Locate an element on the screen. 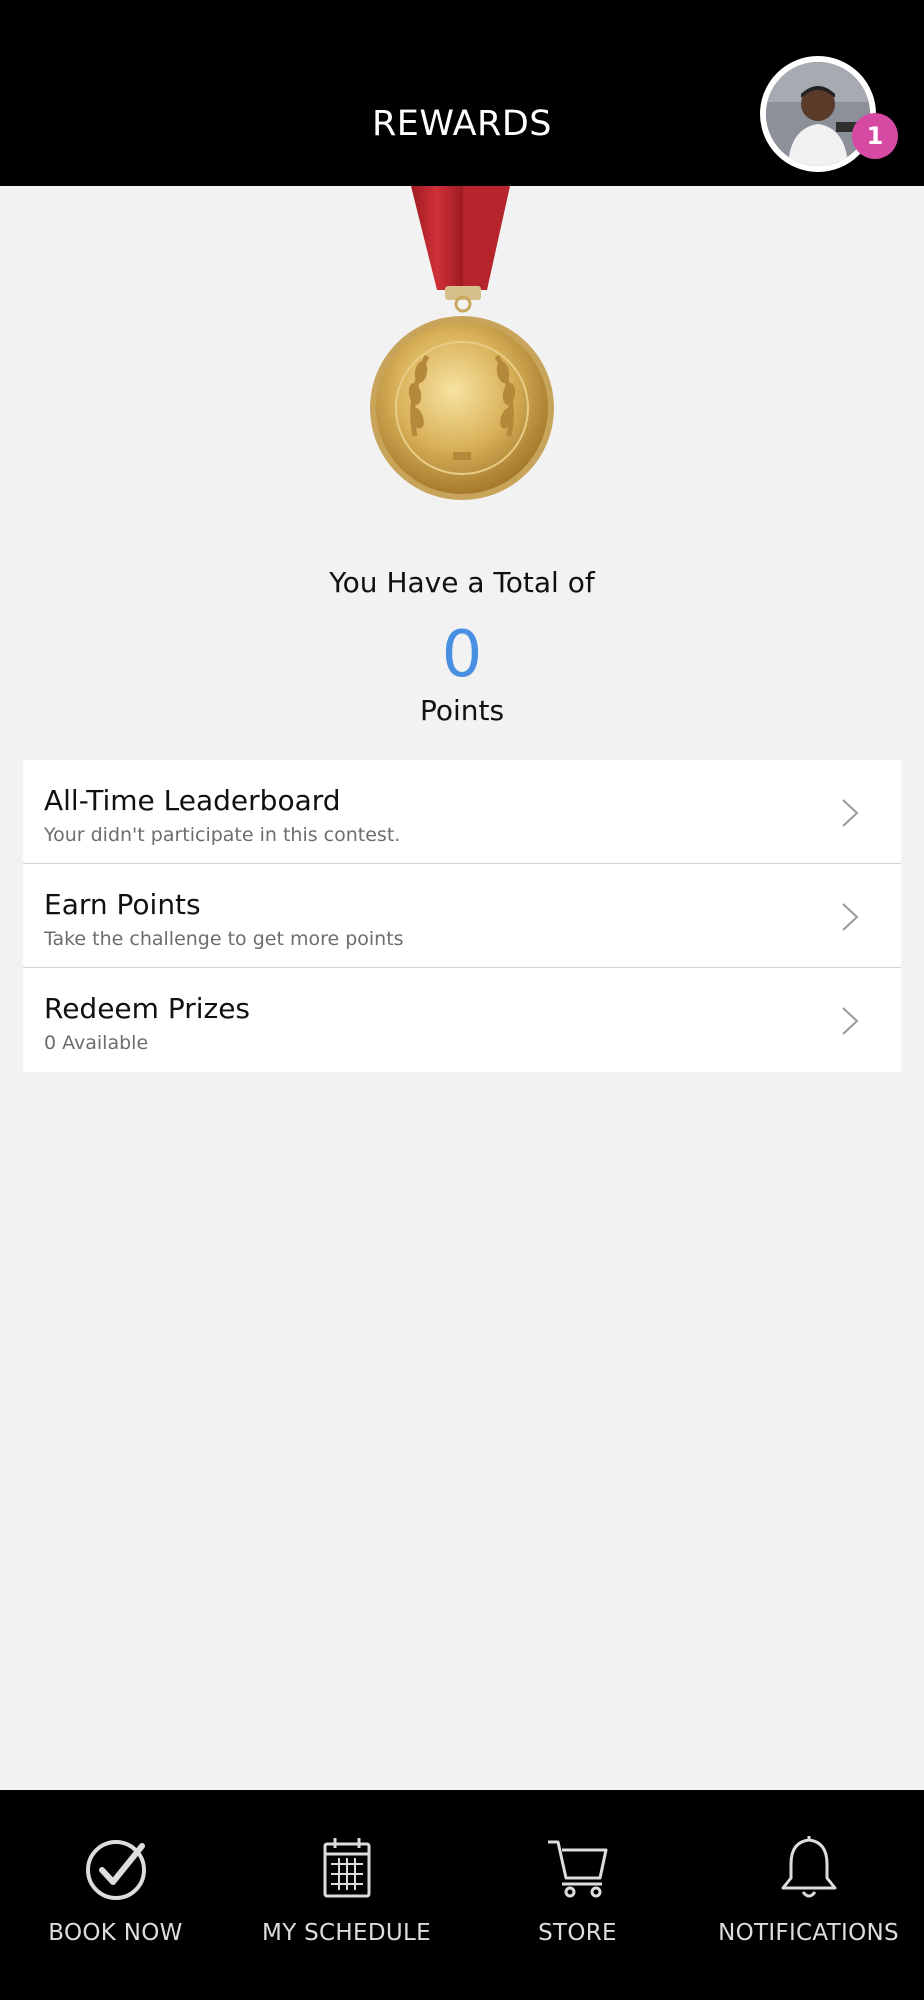 This screenshot has height=2000, width=924. nav-label: BOOK NOW is located at coordinates (115, 1933).